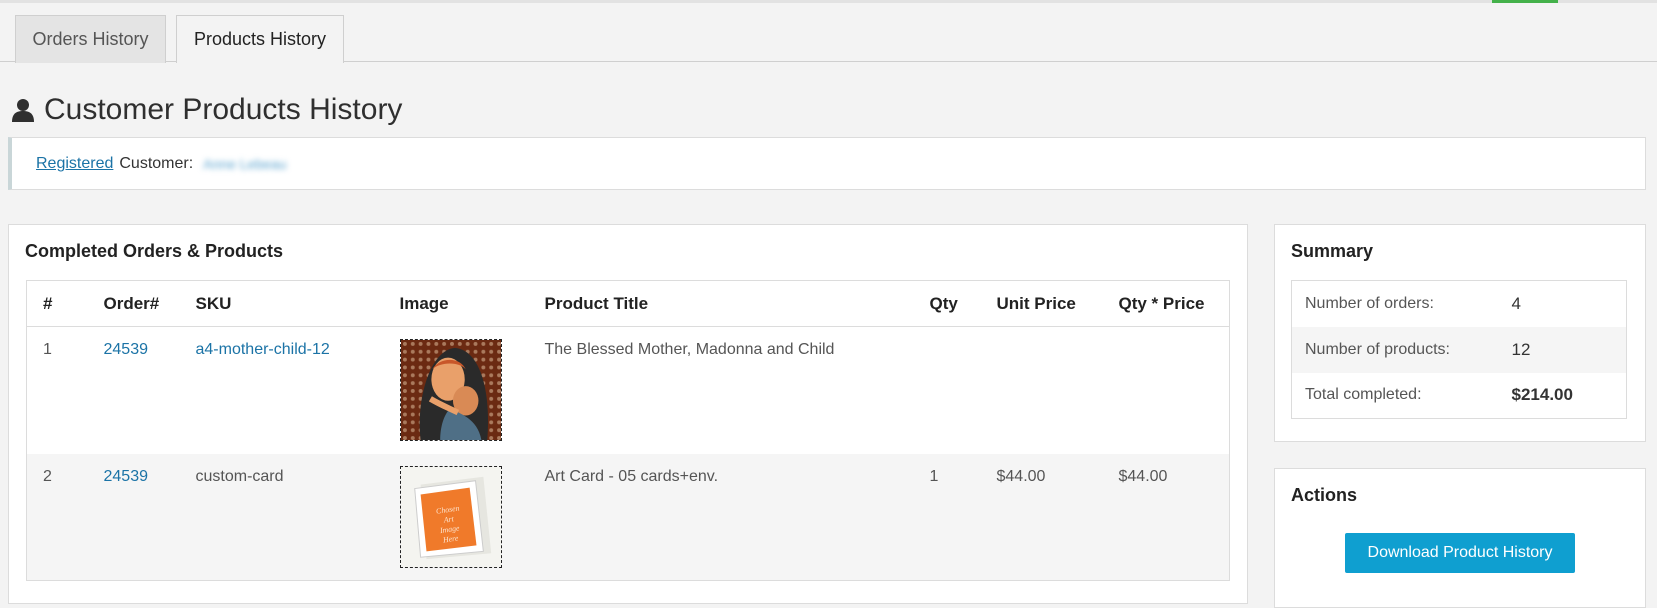 Image resolution: width=1657 pixels, height=608 pixels. What do you see at coordinates (450, 390) in the screenshot?
I see `madonna-art-thumbnail` at bounding box center [450, 390].